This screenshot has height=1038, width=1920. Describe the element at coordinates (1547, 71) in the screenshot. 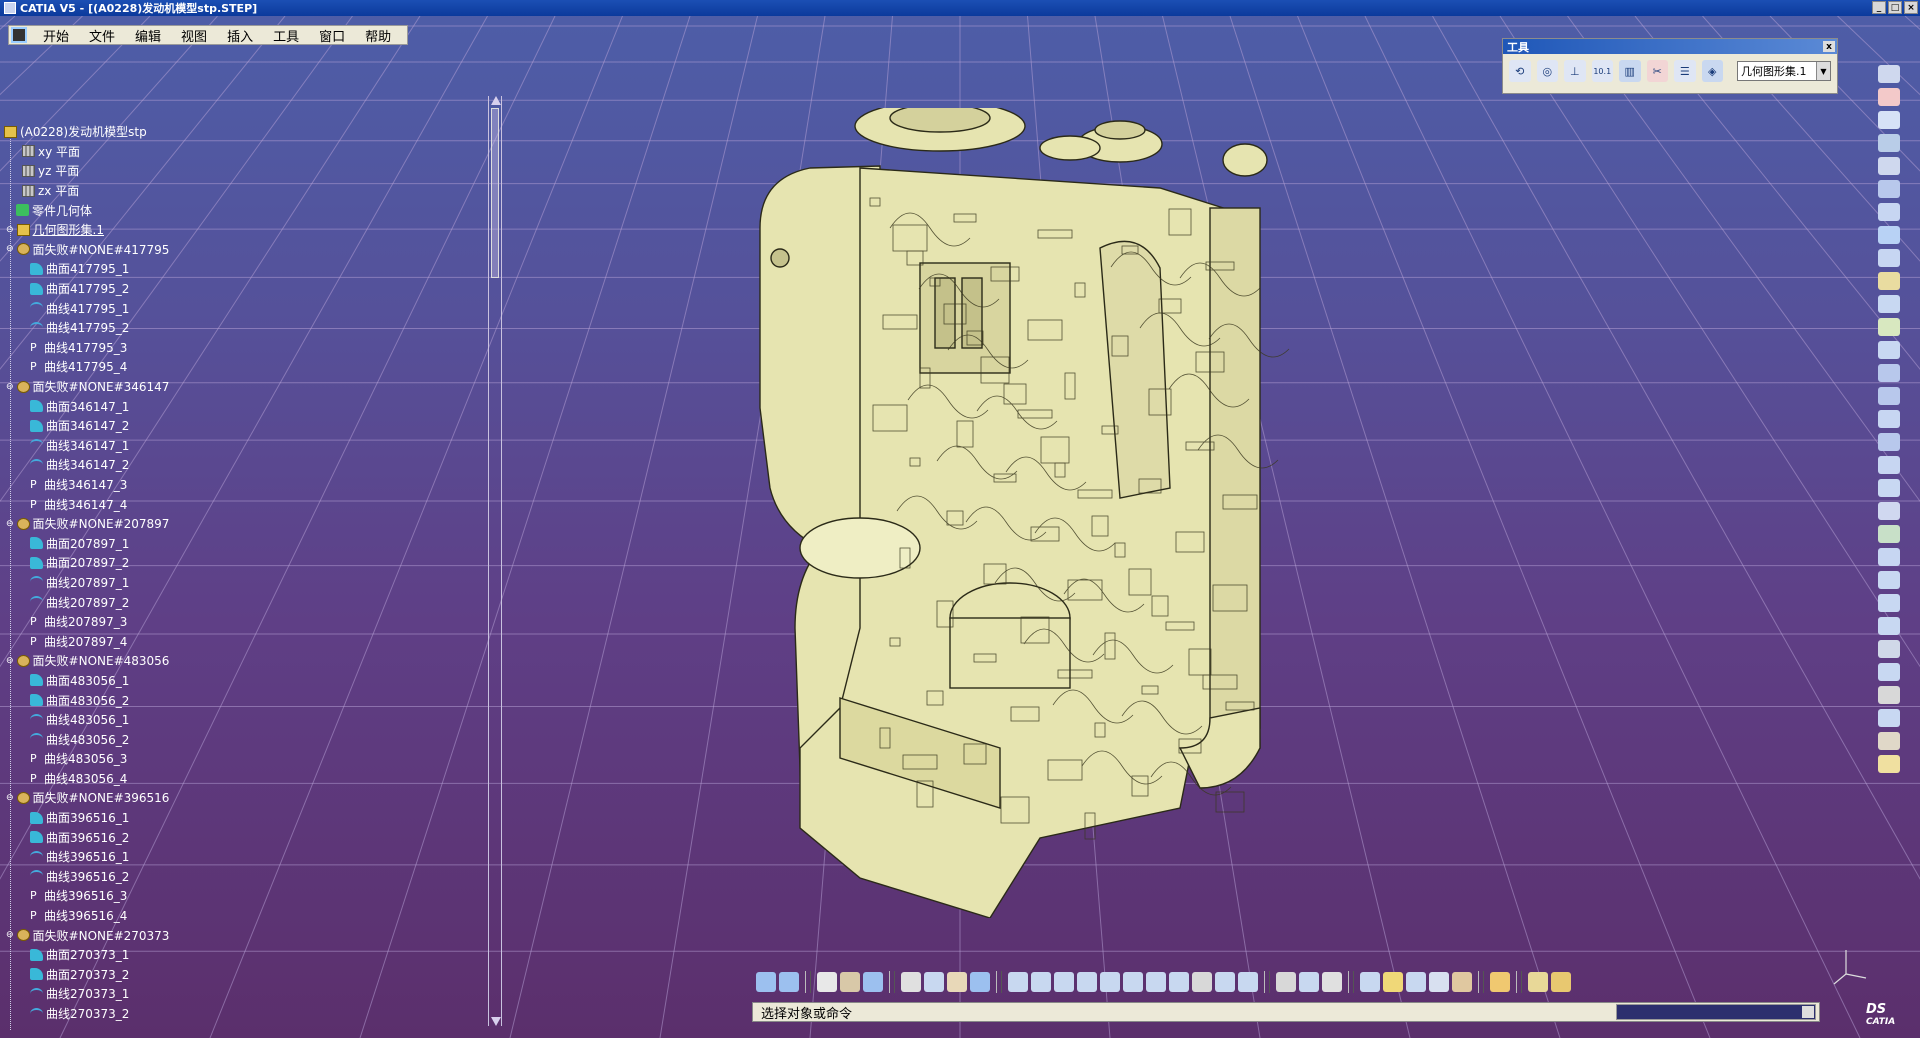

I see `manual-update-icon: ◎` at that location.